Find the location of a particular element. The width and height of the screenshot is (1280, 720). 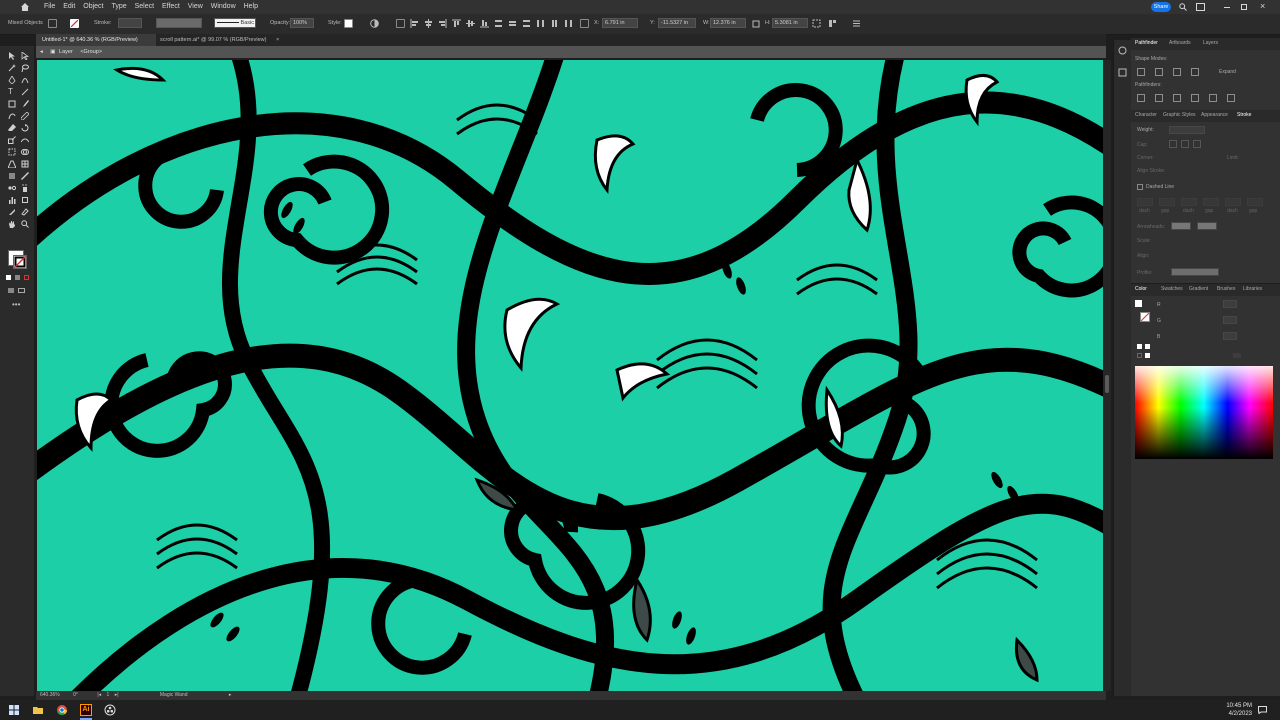

line-tool-icon is located at coordinates (25, 92).